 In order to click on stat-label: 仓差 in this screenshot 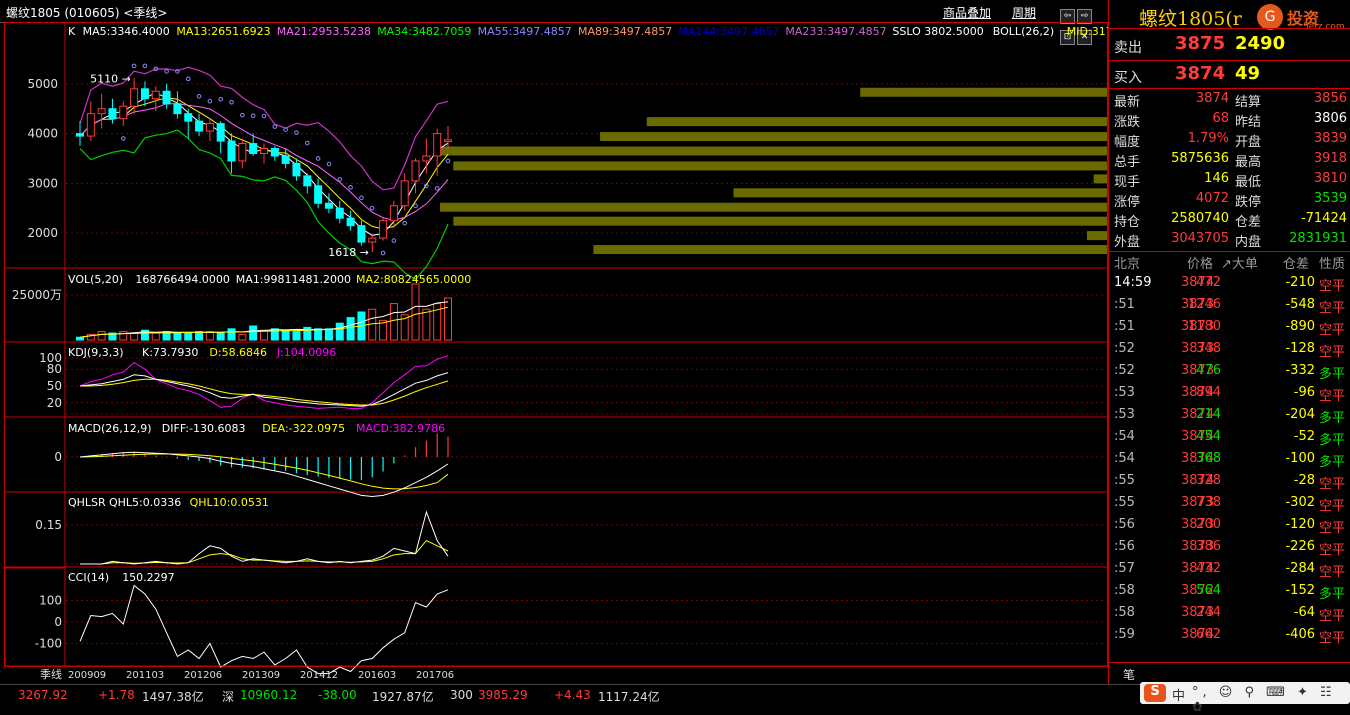, I will do `click(1248, 222)`.